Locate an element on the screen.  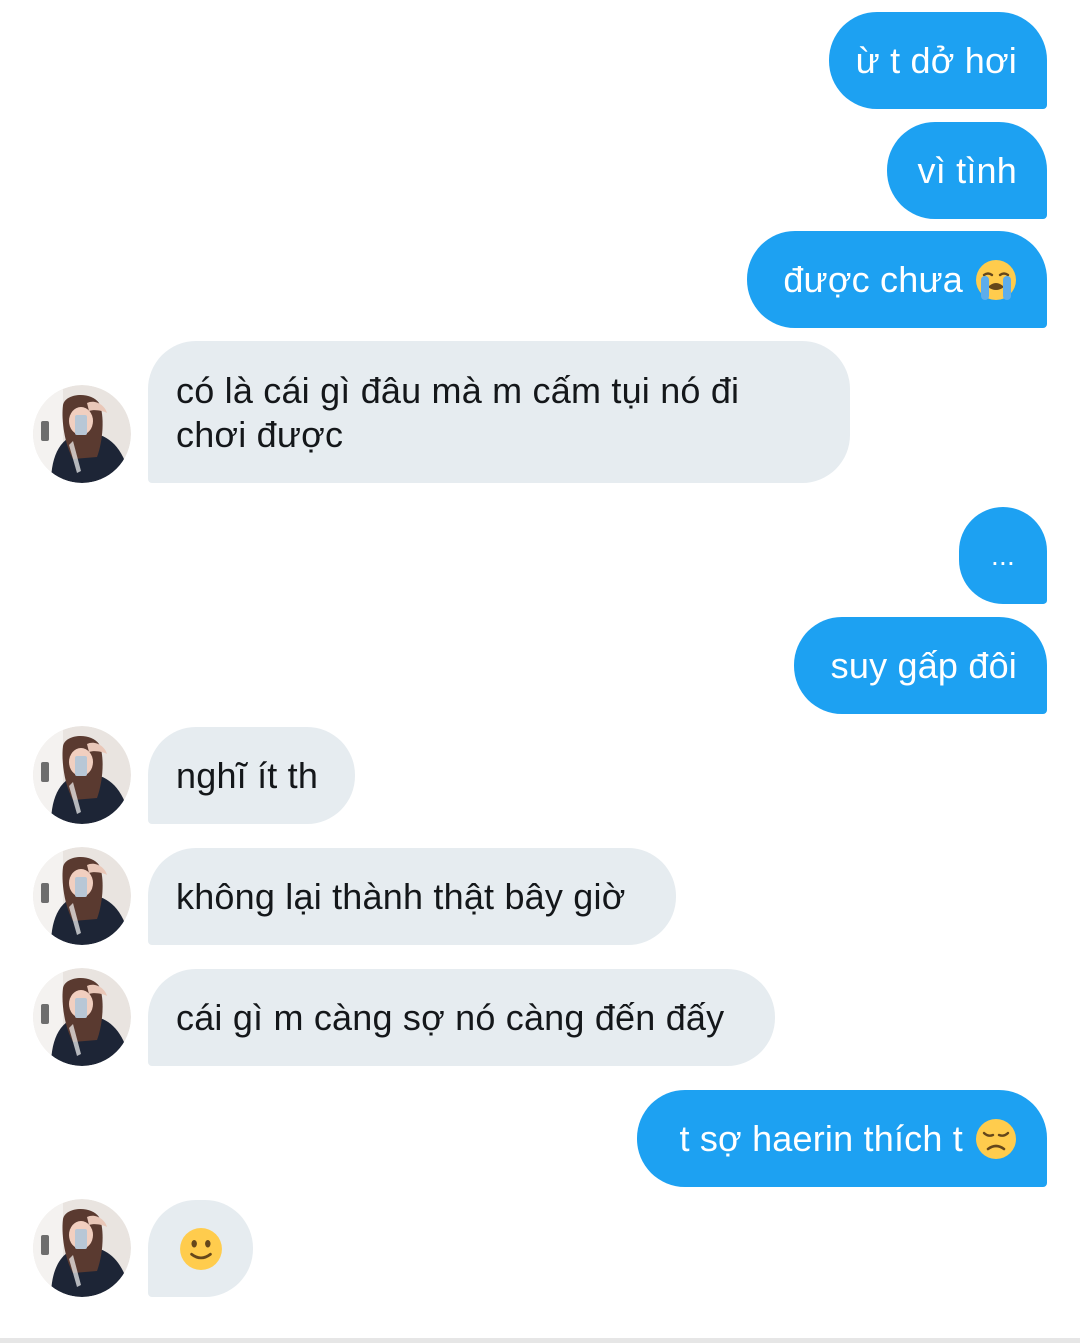
message-text: suy gấp đôi is located at coordinates (923, 665).